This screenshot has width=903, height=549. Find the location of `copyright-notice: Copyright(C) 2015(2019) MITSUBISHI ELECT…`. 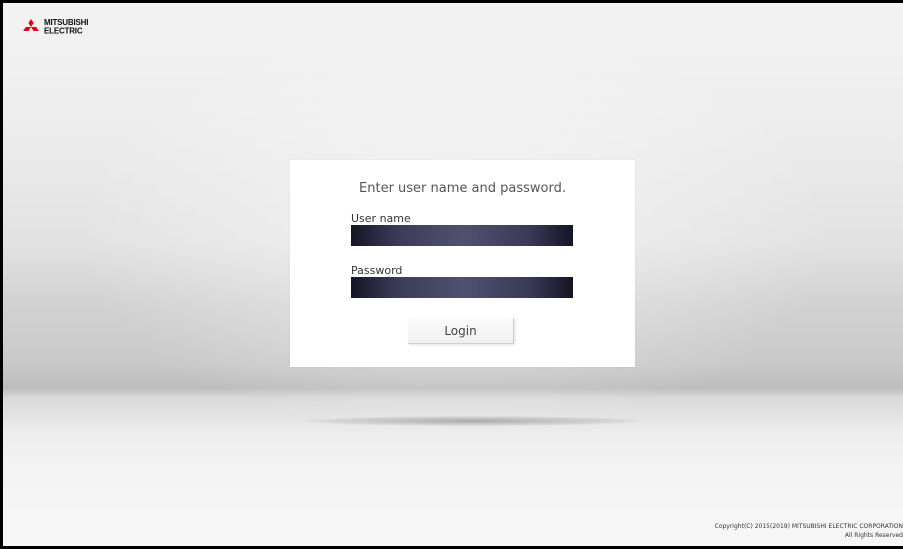

copyright-notice: Copyright(C) 2015(2019) MITSUBISHI ELECT… is located at coordinates (809, 531).